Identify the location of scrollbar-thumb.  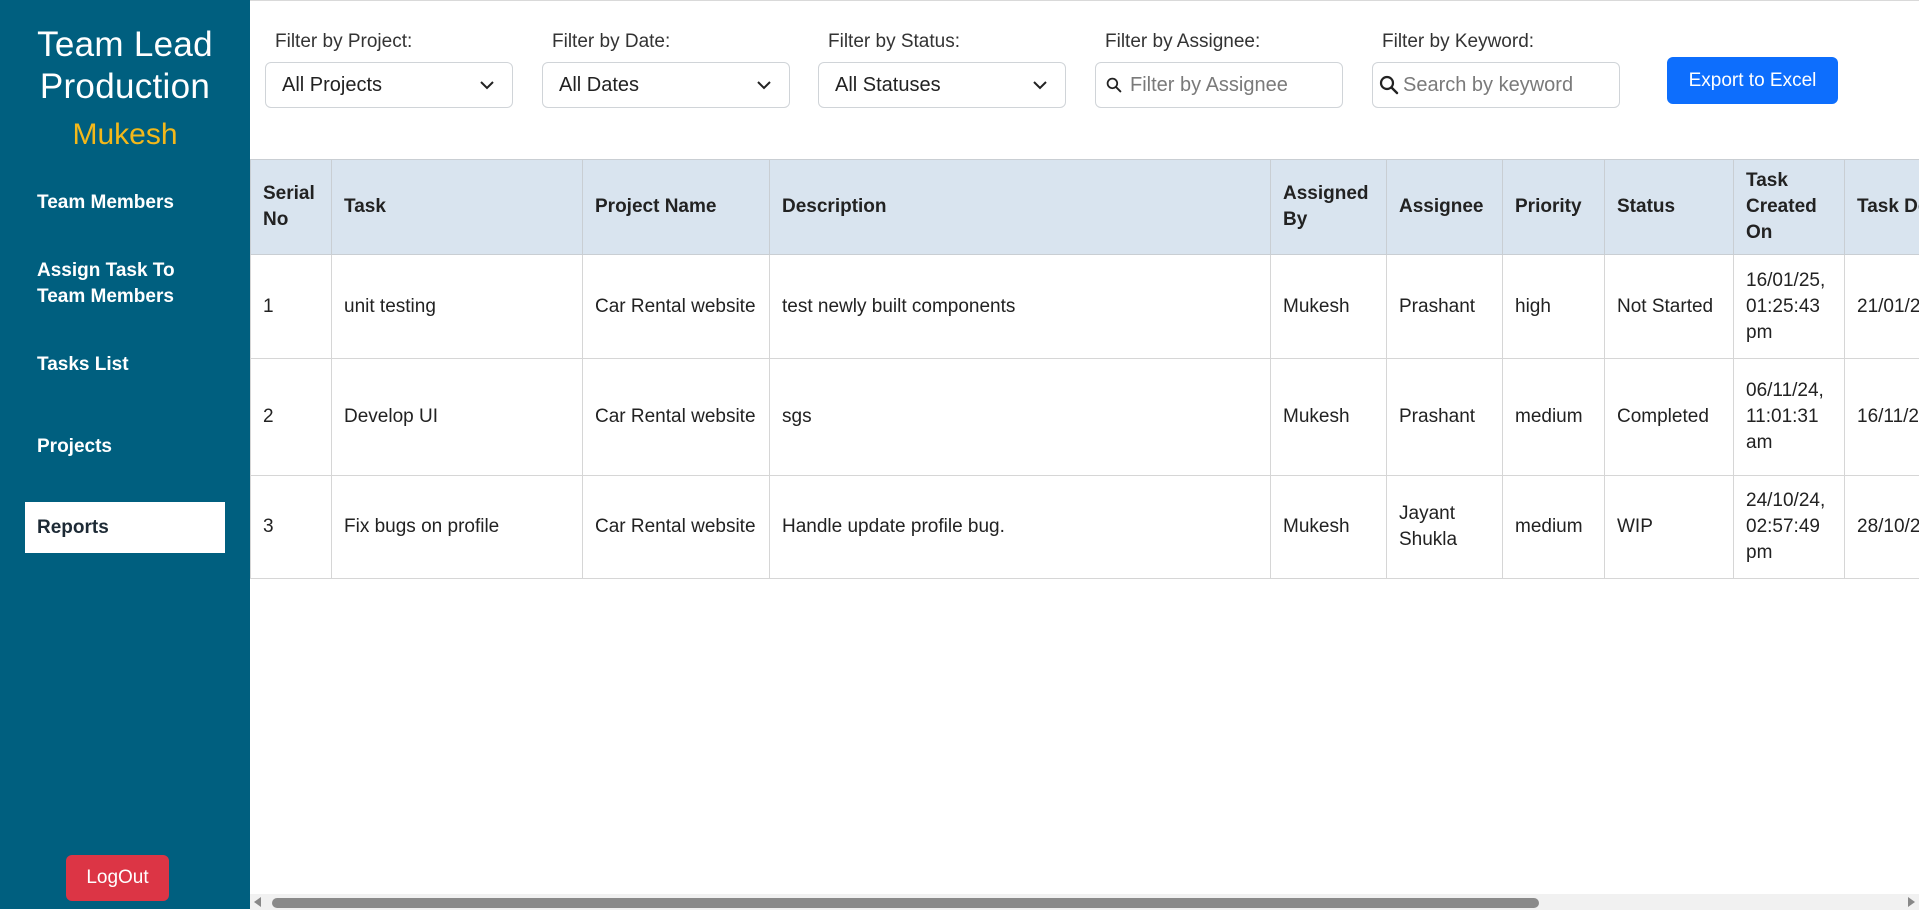
(905, 903).